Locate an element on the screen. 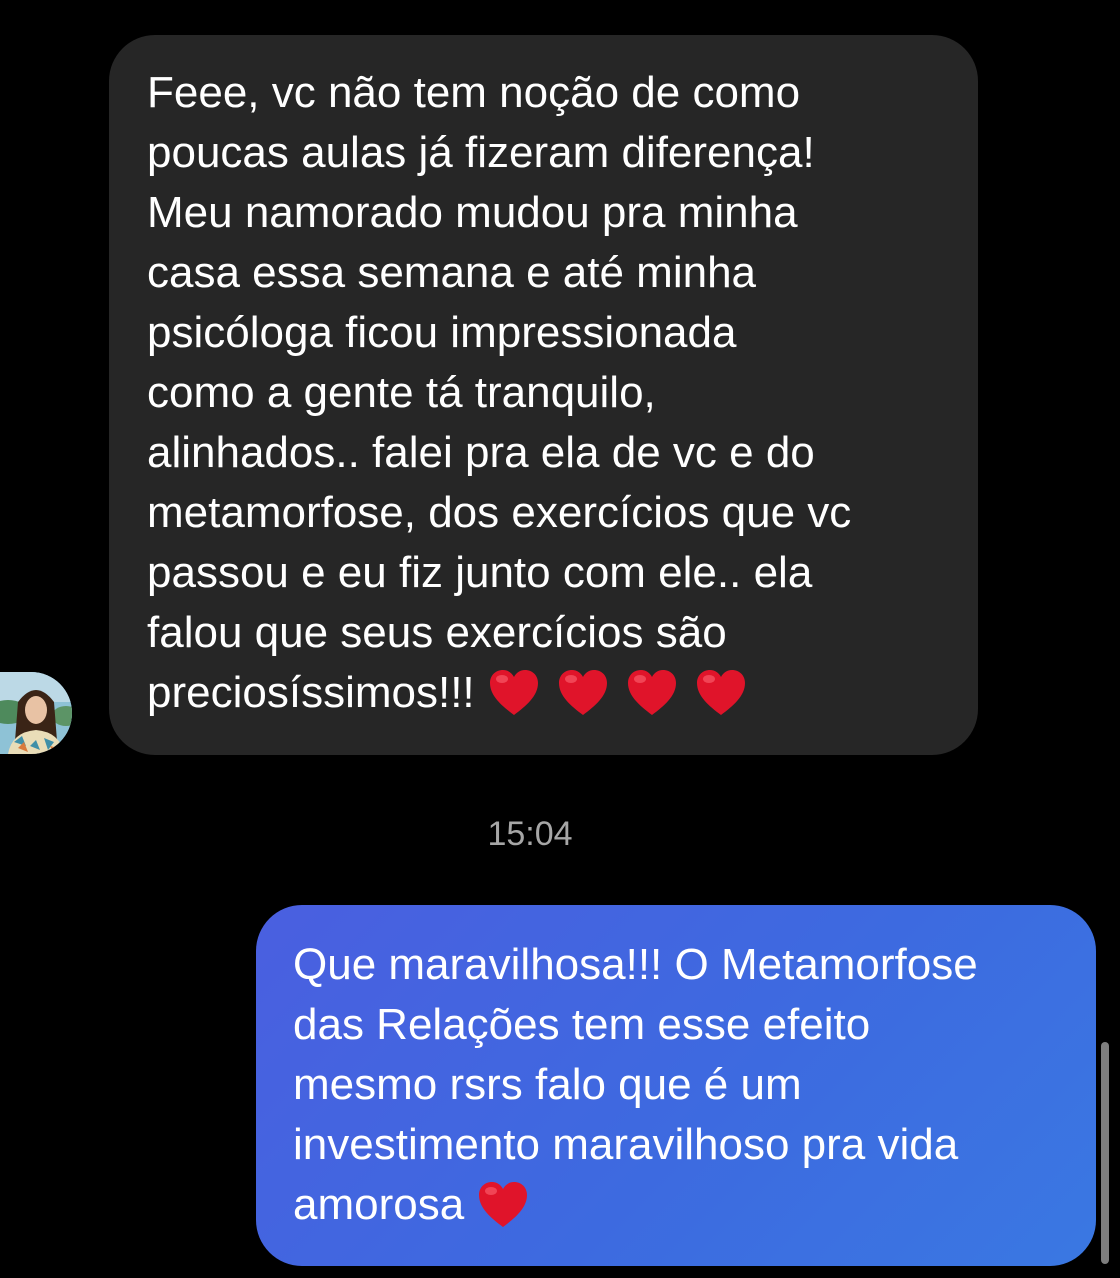 Image resolution: width=1120 pixels, height=1278 pixels. message-line-last: preciosíssimos!!! is located at coordinates (547, 693).